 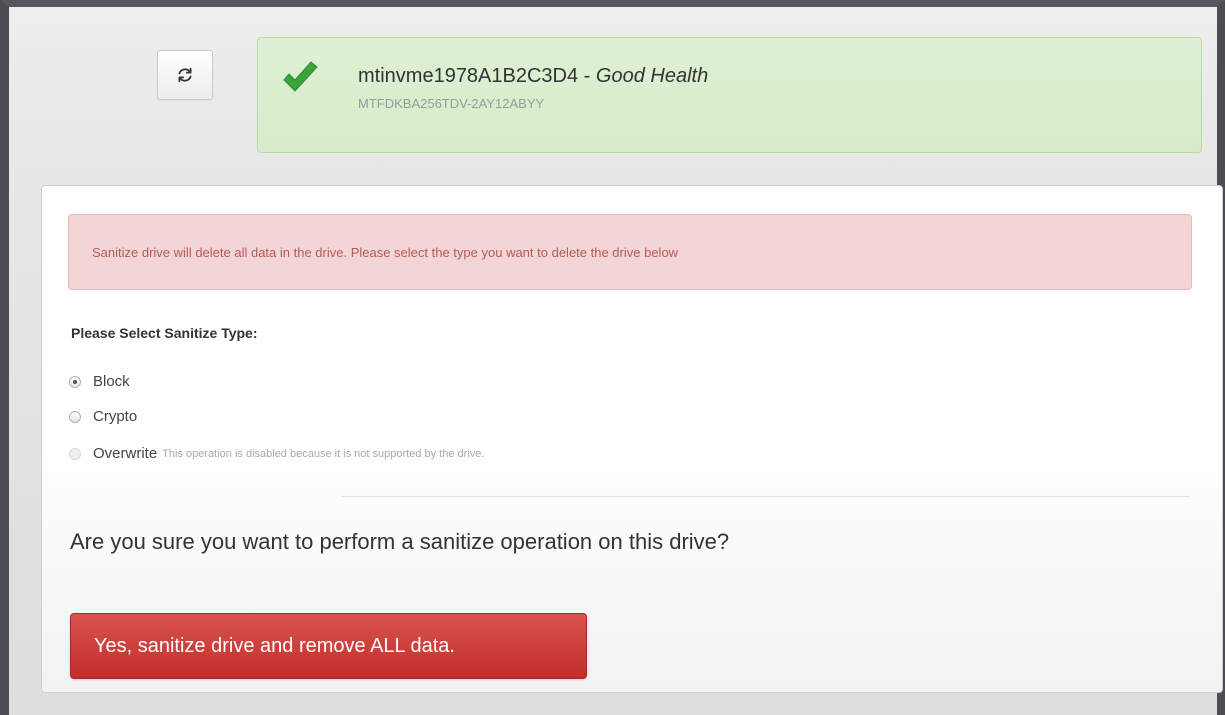 What do you see at coordinates (125, 453) in the screenshot?
I see `radio-overwrite-label: Overwrite` at bounding box center [125, 453].